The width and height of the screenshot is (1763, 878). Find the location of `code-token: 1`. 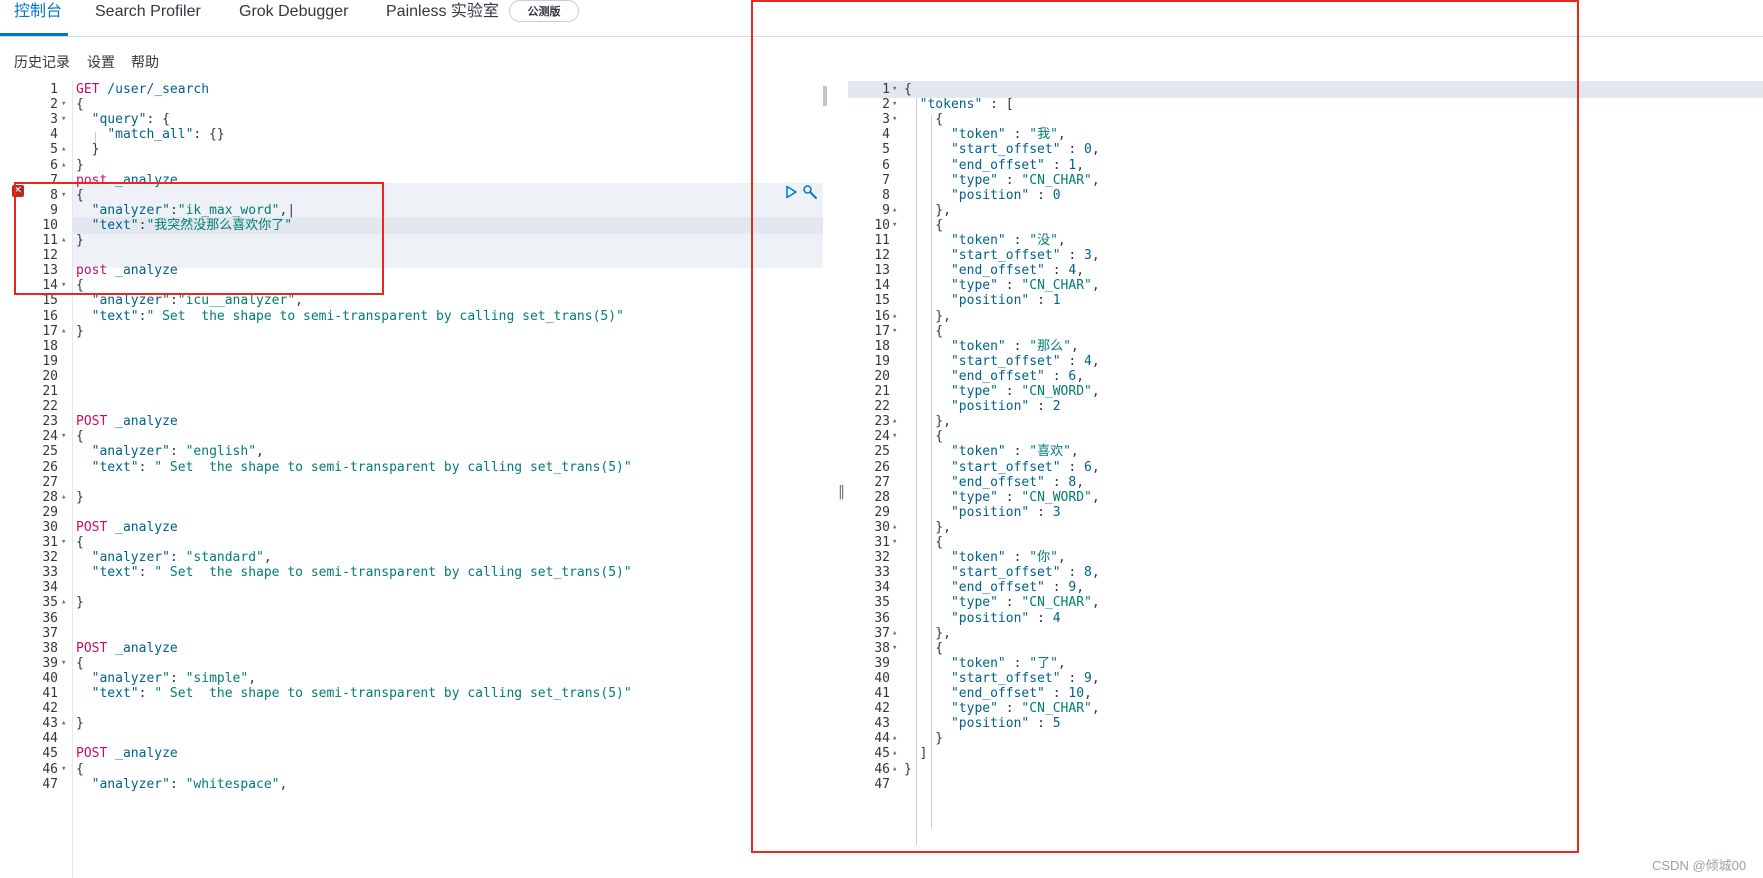

code-token: 1 is located at coordinates (1056, 301).